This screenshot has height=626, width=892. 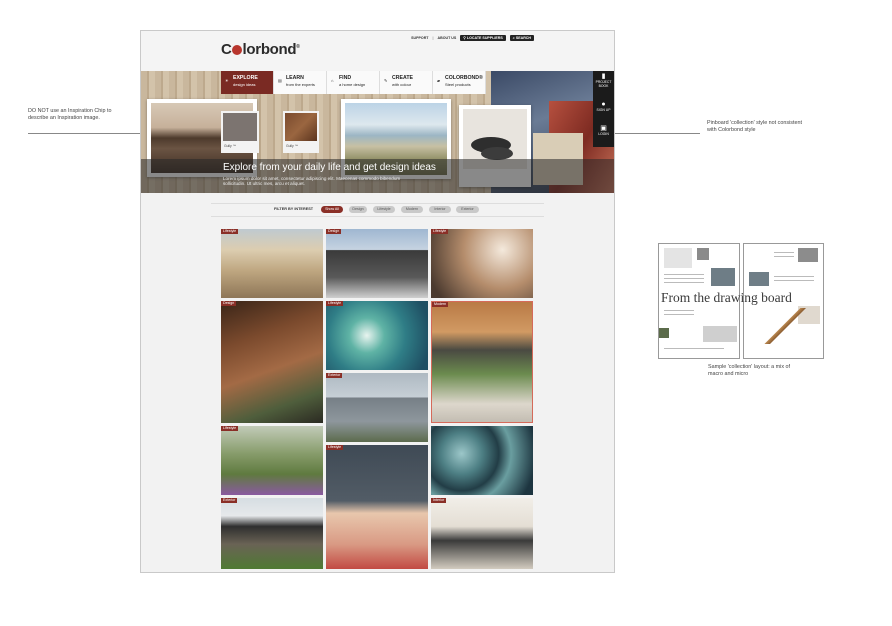 I want to click on search-icon: ⌕, so click(x=513, y=38).